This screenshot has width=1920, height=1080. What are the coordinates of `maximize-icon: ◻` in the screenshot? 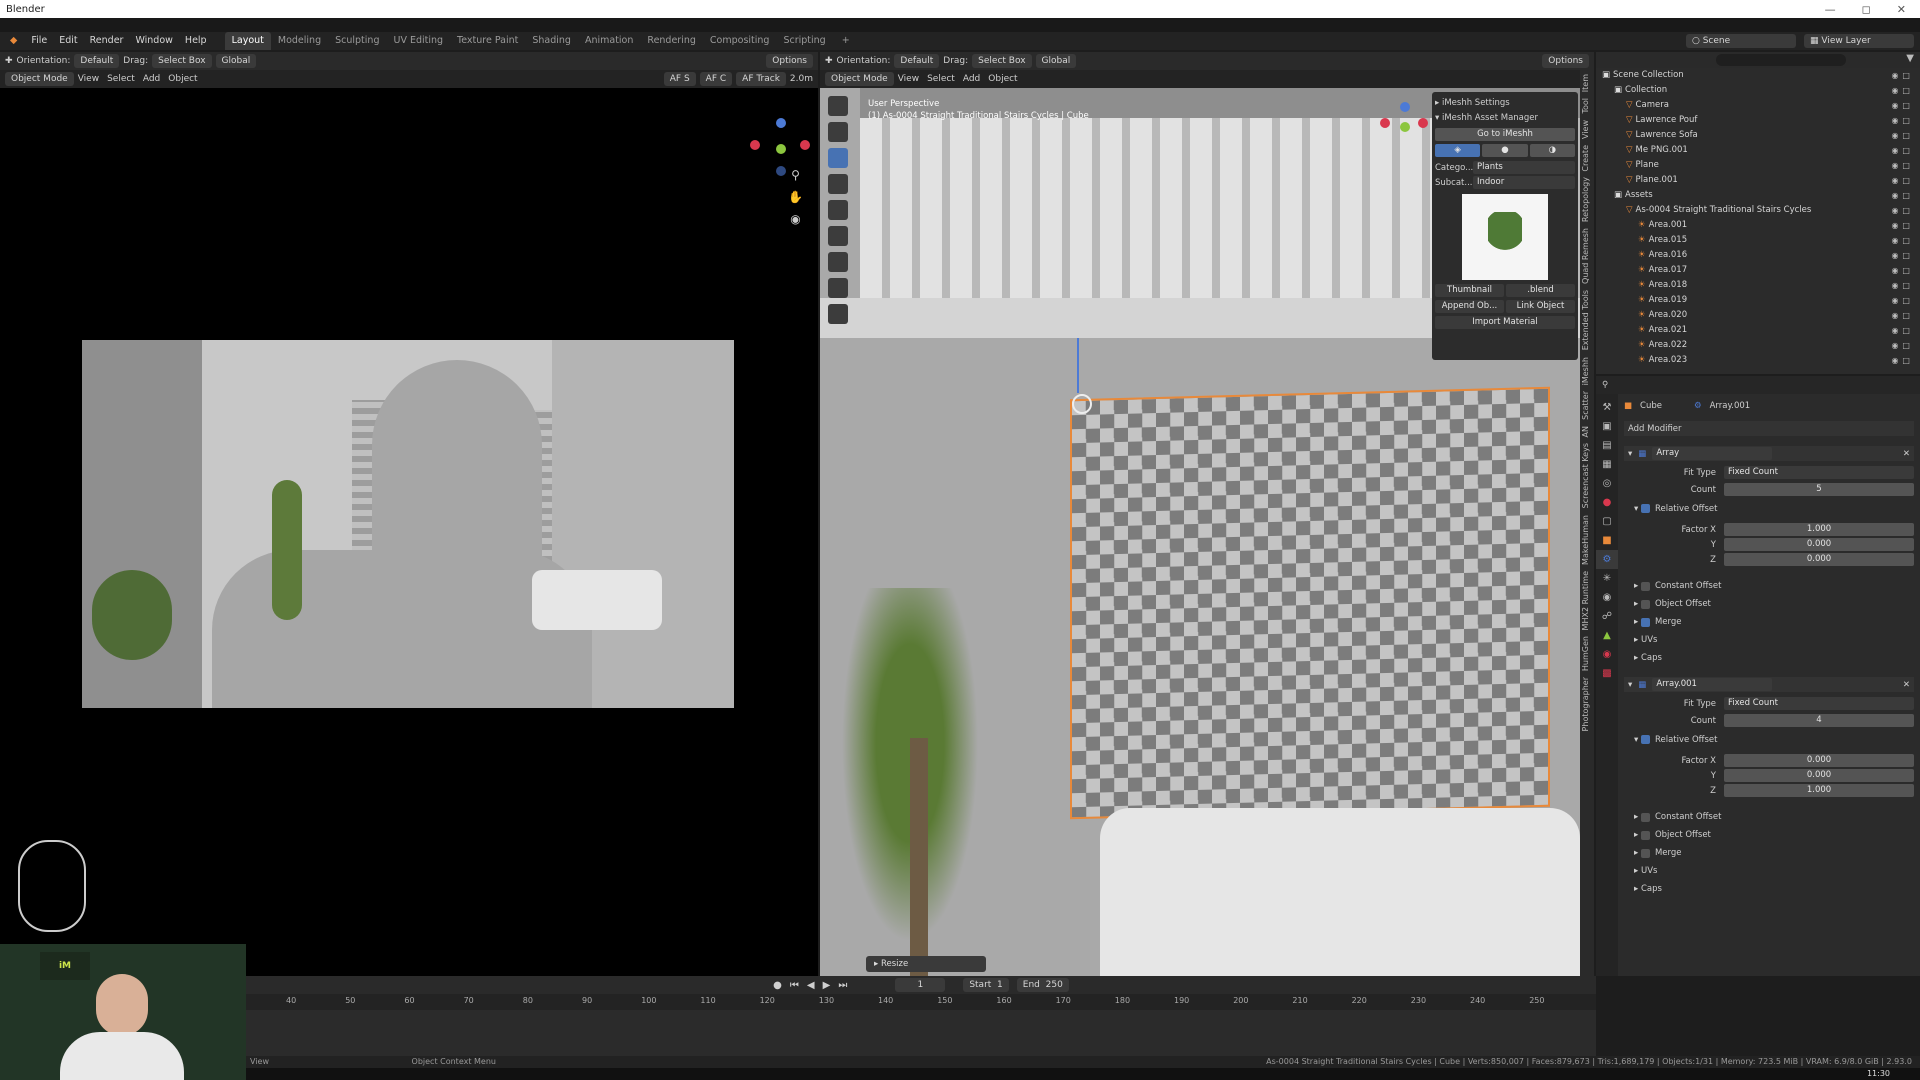 It's located at (1866, 9).